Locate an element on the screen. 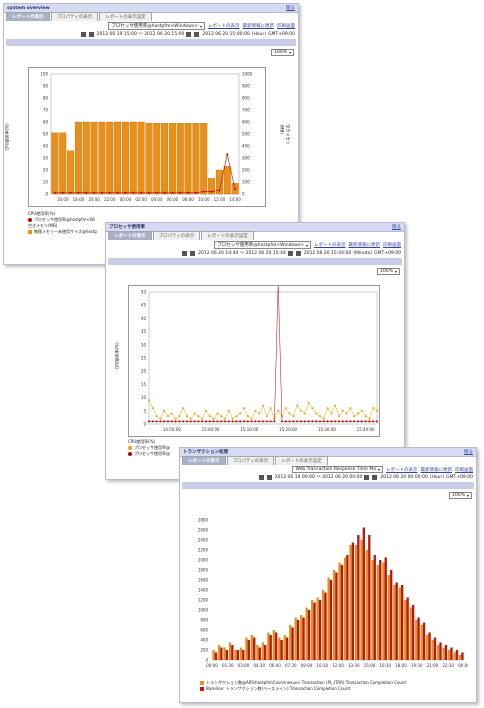 Image resolution: width=484 pixels, height=708 pixels. x-tick-label: 01:30 is located at coordinates (228, 665).